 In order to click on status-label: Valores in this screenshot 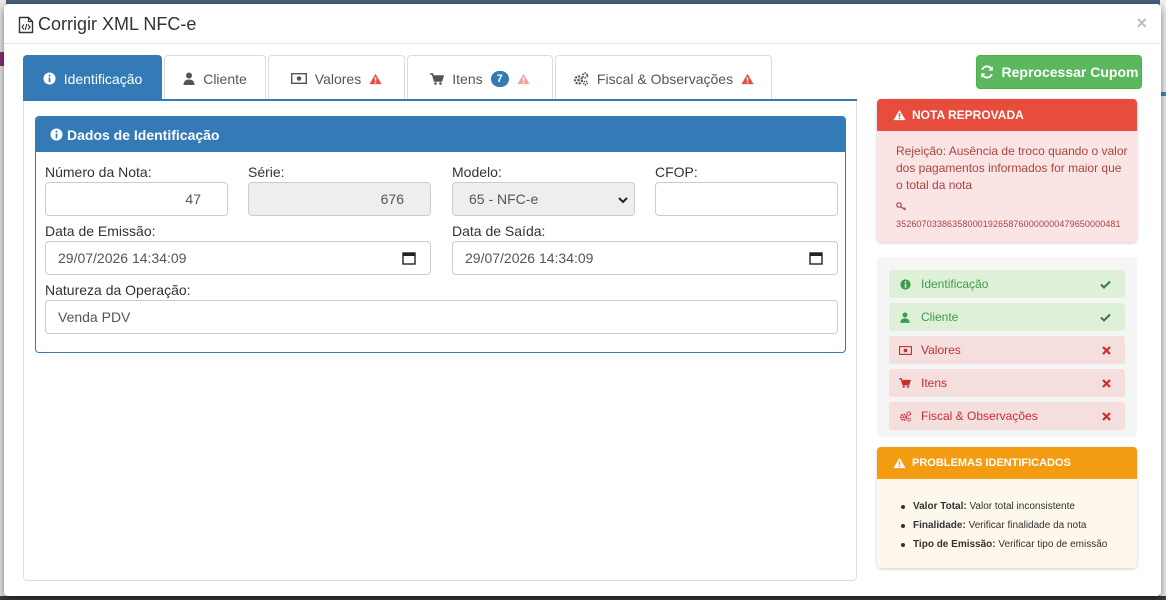, I will do `click(941, 350)`.